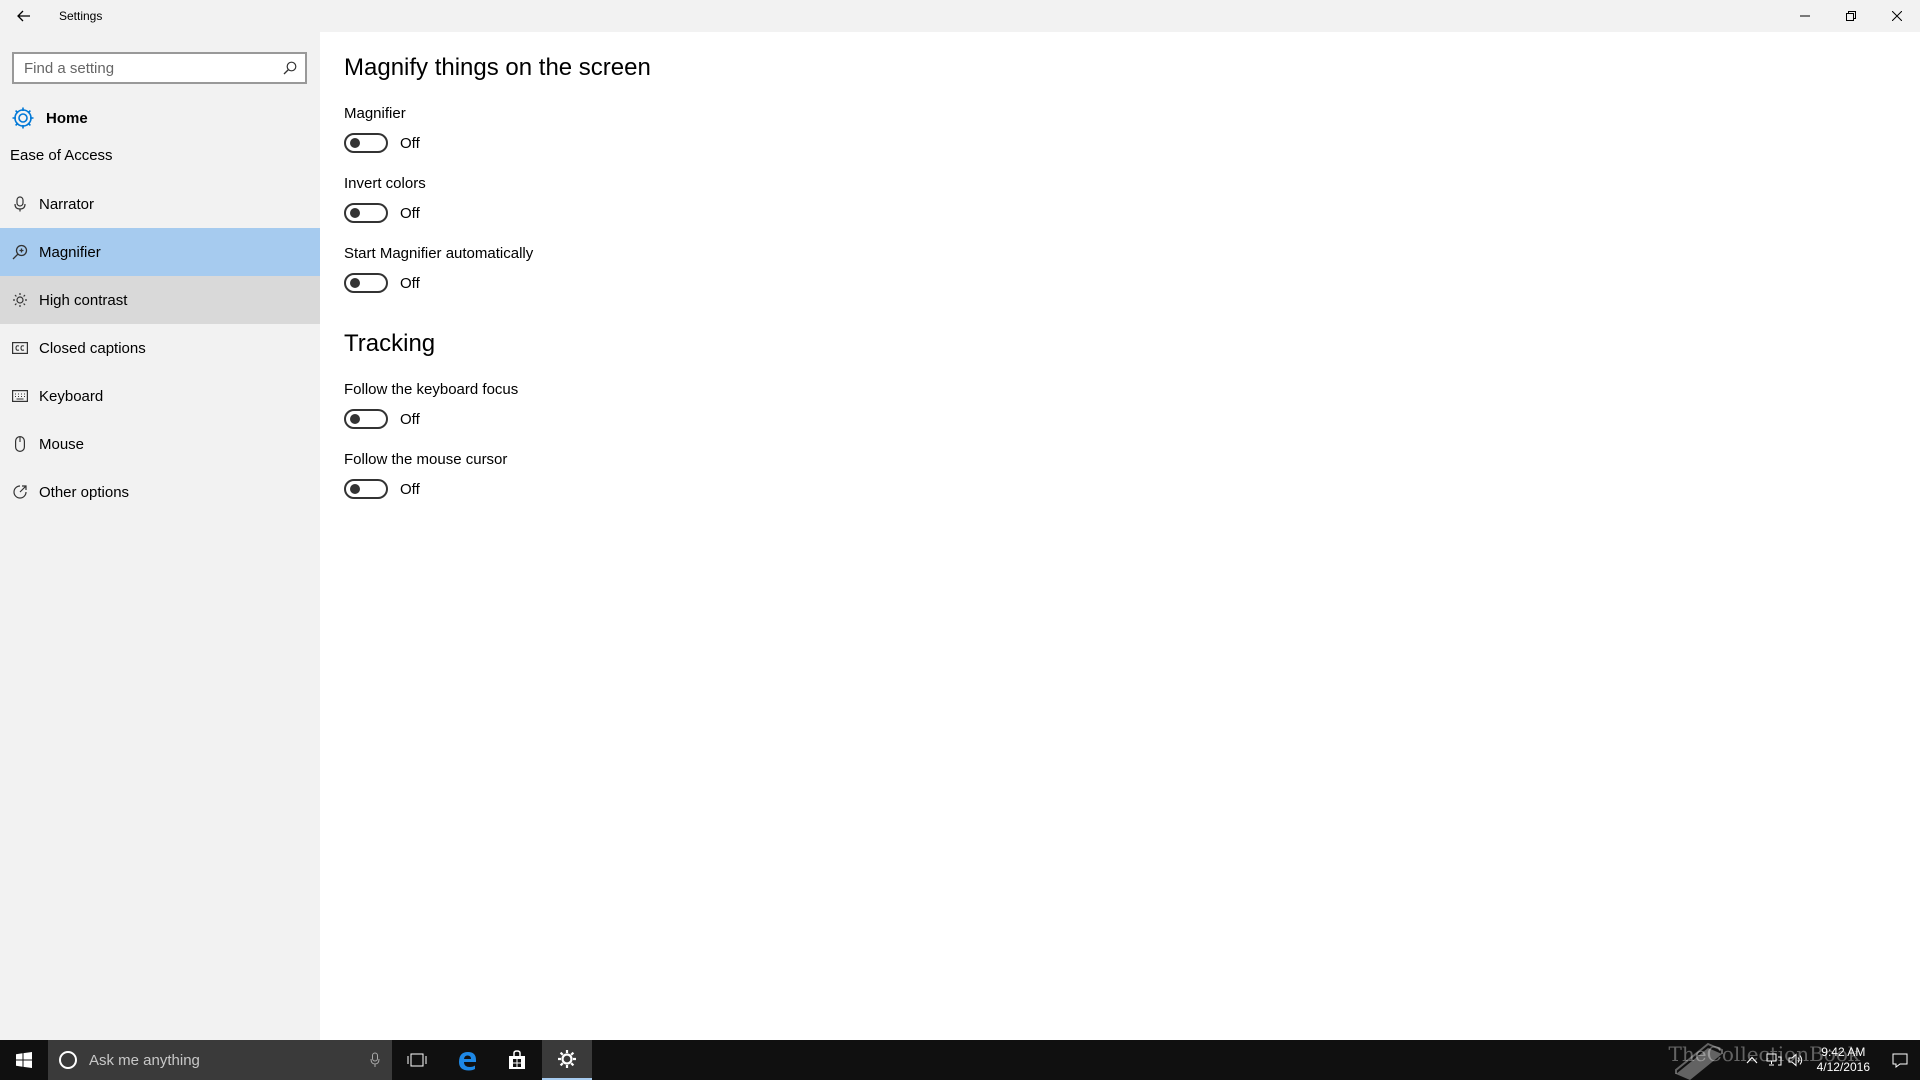 This screenshot has width=1920, height=1085. Describe the element at coordinates (20, 300) in the screenshot. I see `sun-icon` at that location.